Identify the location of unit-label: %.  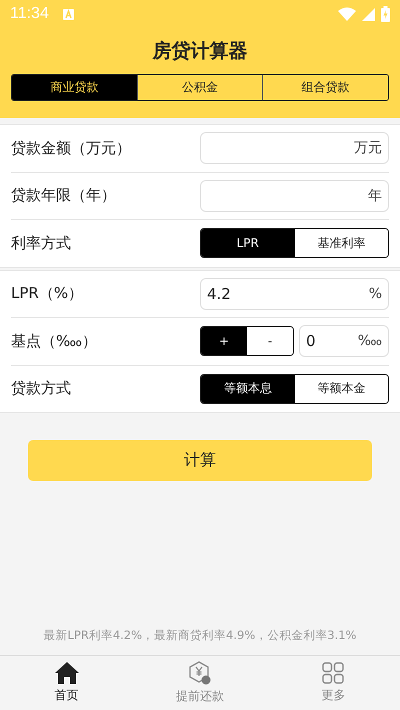
(375, 294).